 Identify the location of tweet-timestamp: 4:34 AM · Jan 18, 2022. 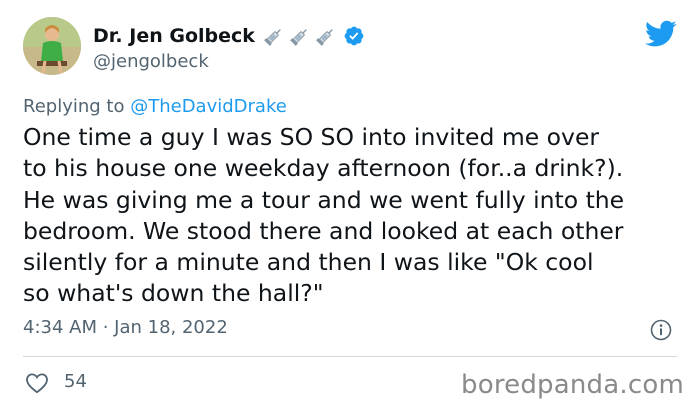
(125, 327).